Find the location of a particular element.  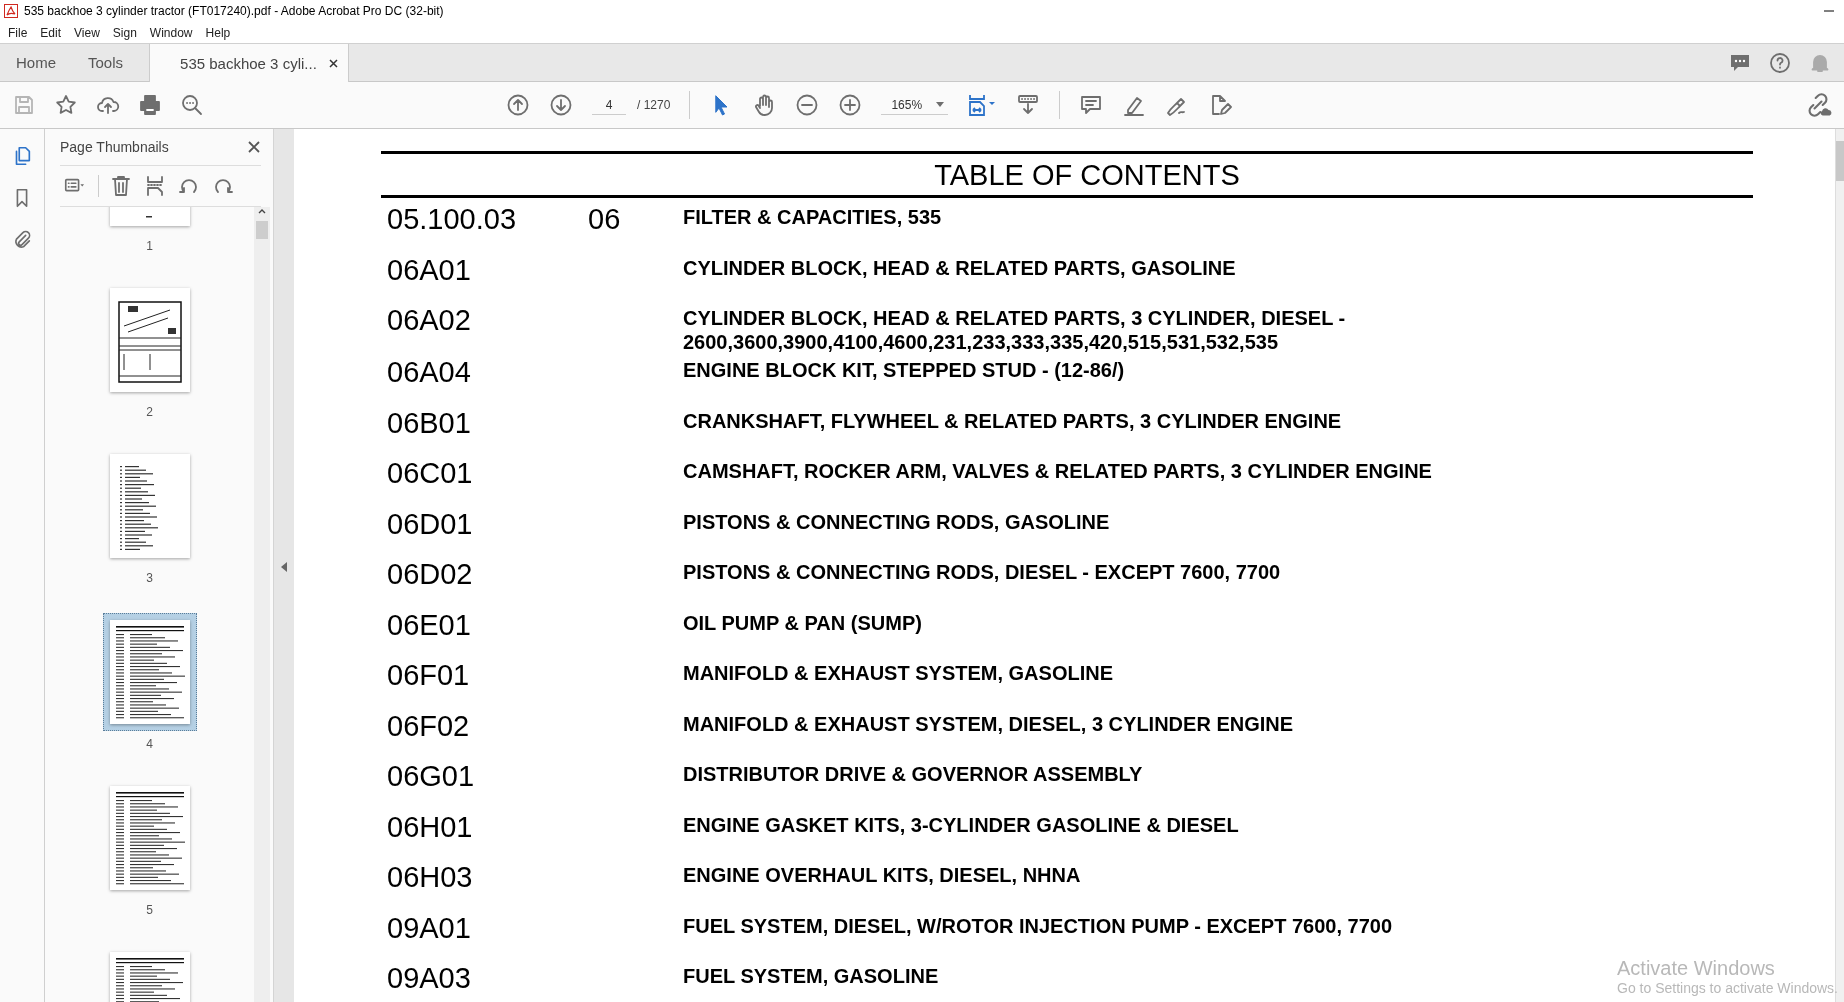

menu-item: Sign is located at coordinates (124, 32).